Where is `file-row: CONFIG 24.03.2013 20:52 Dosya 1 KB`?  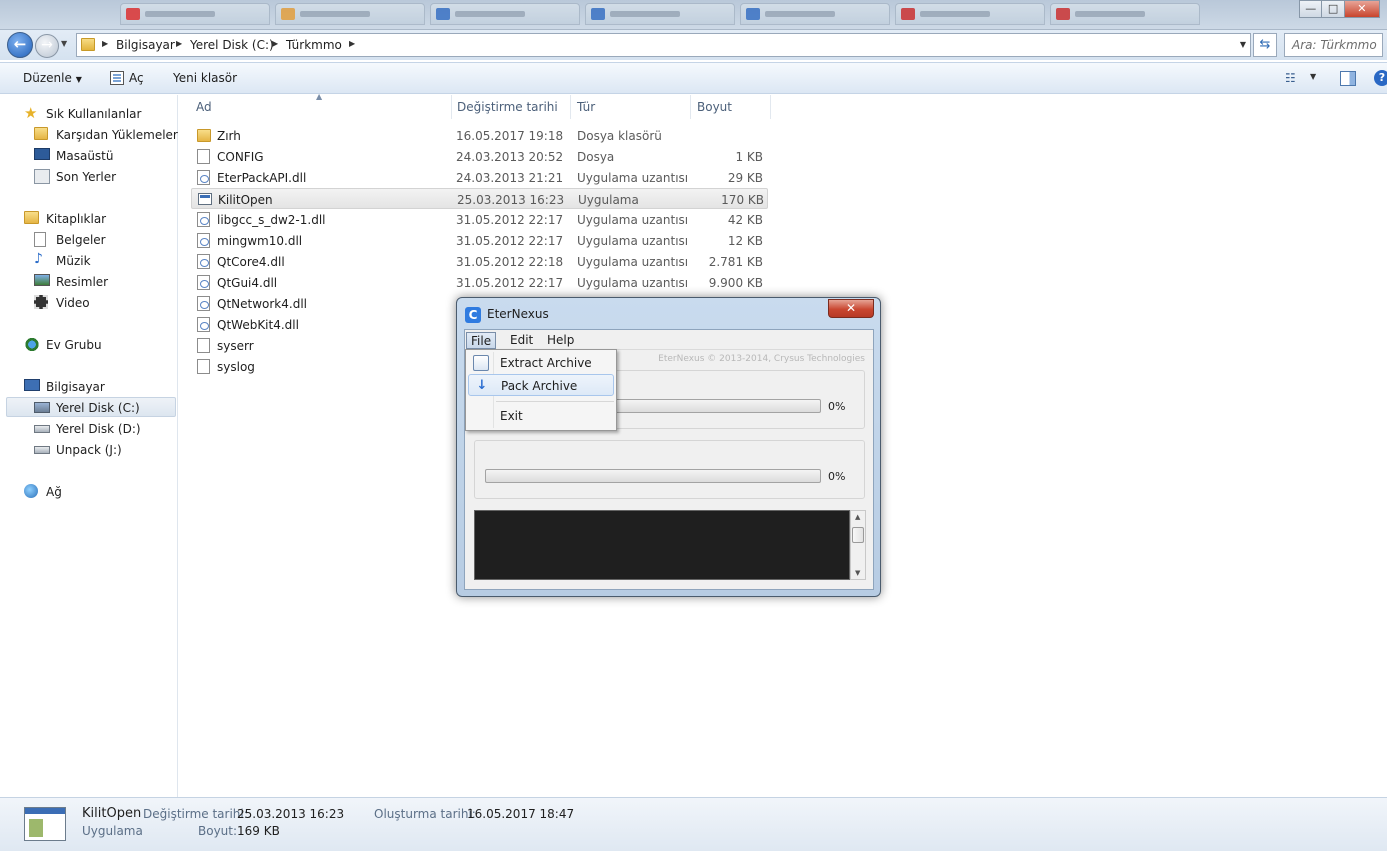
file-row: CONFIG 24.03.2013 20:52 Dosya 1 KB is located at coordinates (479, 156).